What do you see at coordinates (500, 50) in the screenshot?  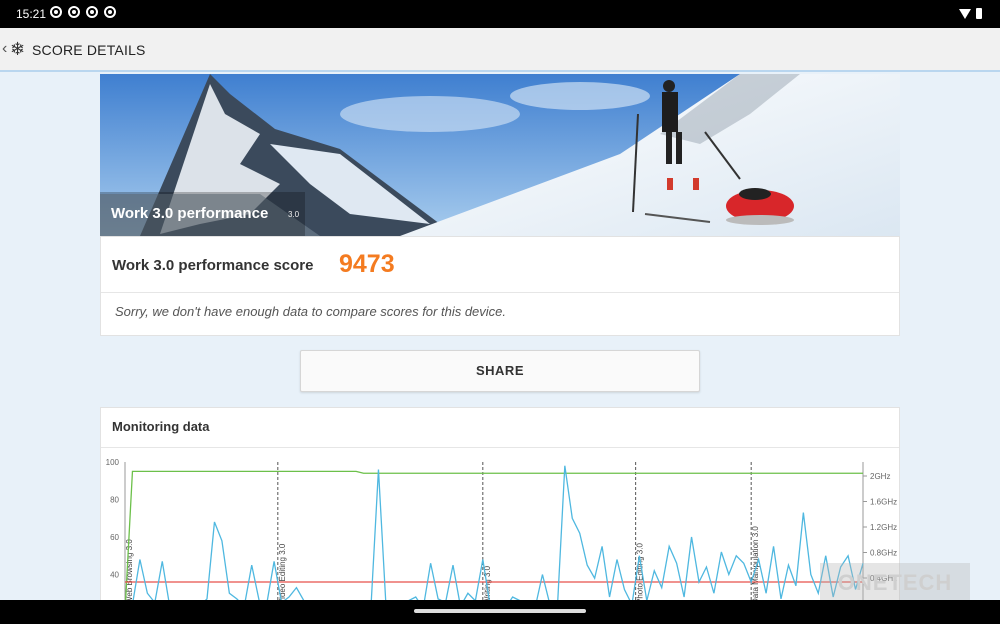 I see `app-bar: ‹ ❄ SCORE DETAILS` at bounding box center [500, 50].